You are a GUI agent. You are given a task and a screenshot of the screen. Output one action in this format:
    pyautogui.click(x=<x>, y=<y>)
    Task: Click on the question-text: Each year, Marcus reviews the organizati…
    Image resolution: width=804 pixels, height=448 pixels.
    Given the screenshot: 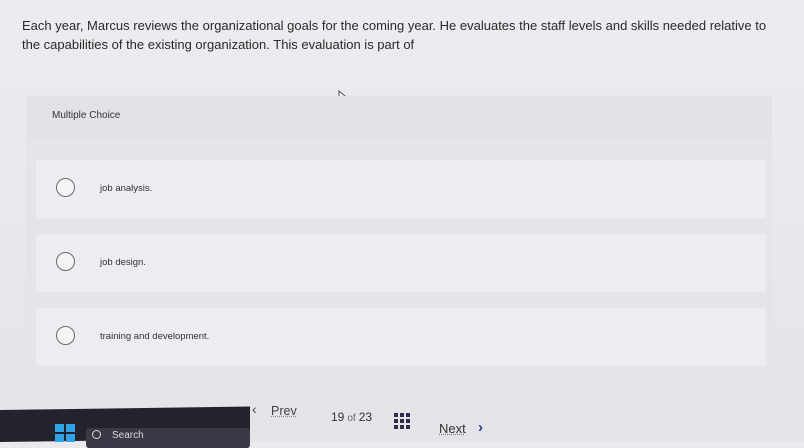 What is the action you would take?
    pyautogui.click(x=394, y=35)
    